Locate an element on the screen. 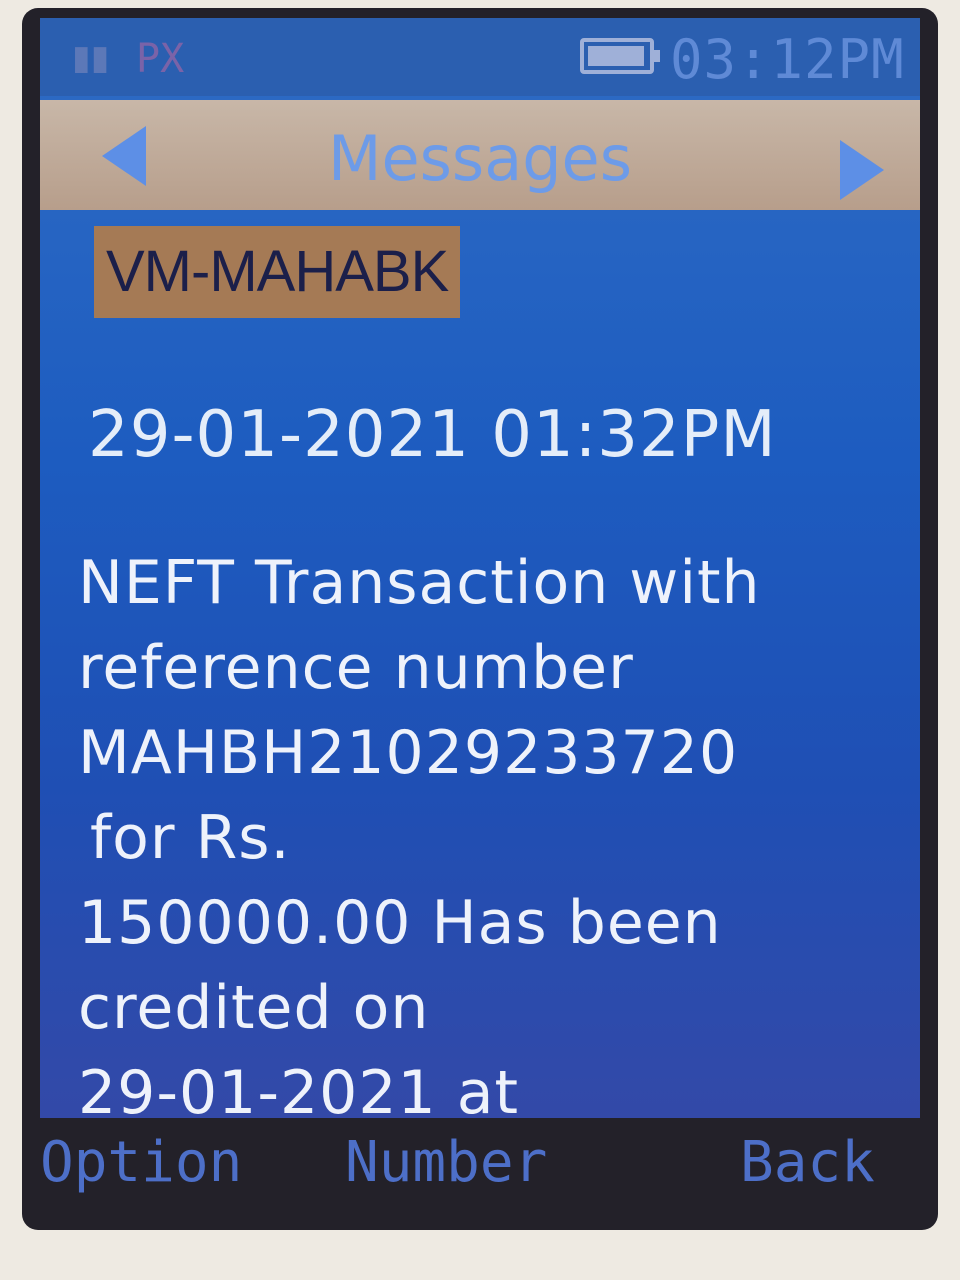  battery-icon is located at coordinates (620, 56).